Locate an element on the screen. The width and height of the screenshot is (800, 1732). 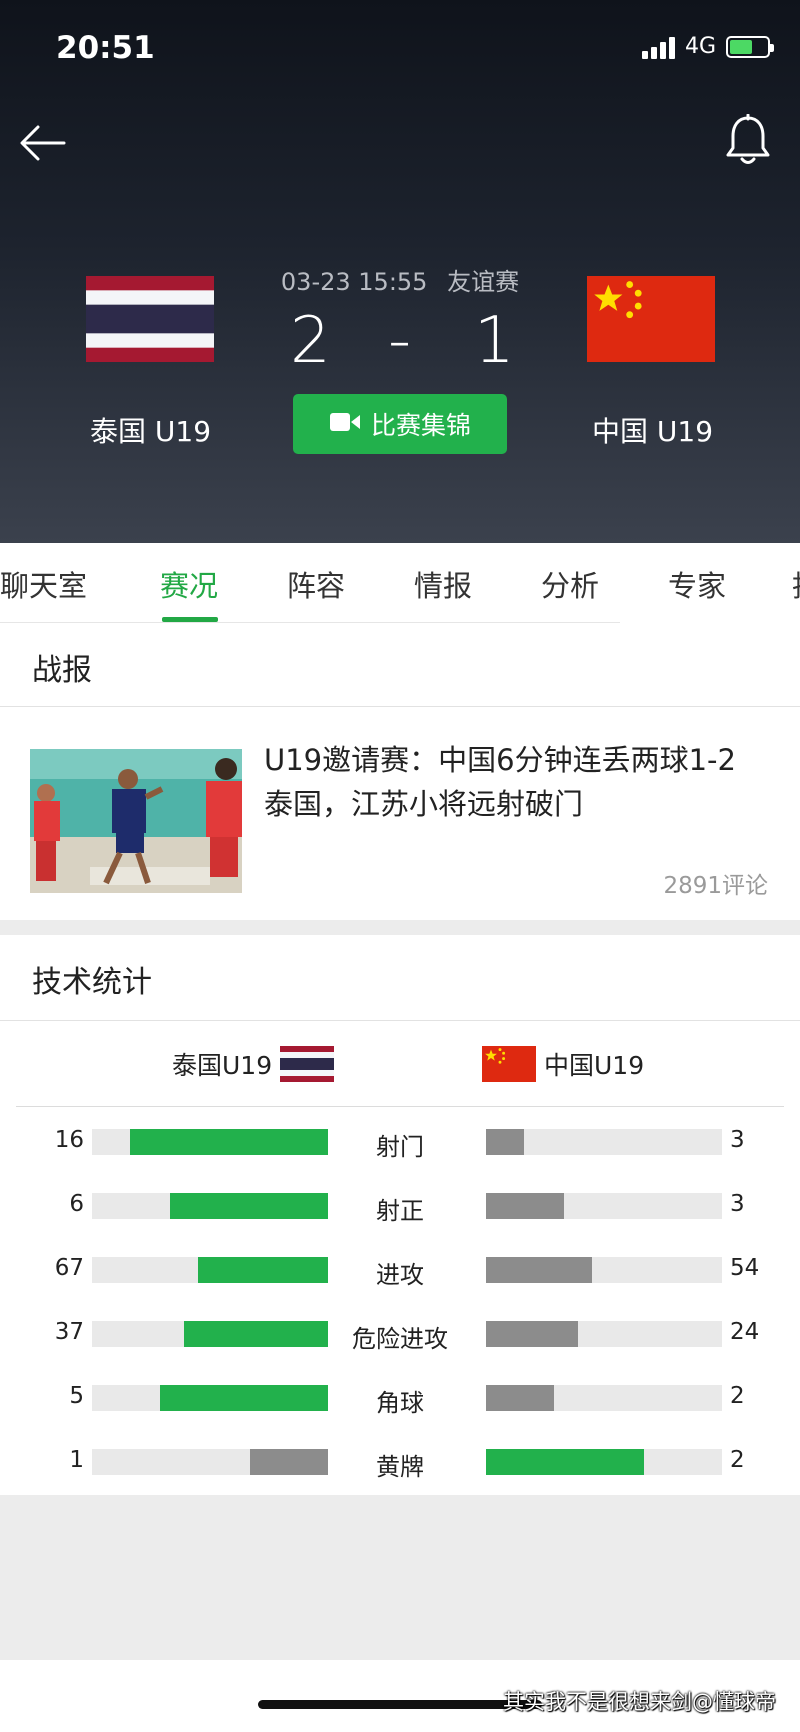
report-divider is located at coordinates (400, 706).